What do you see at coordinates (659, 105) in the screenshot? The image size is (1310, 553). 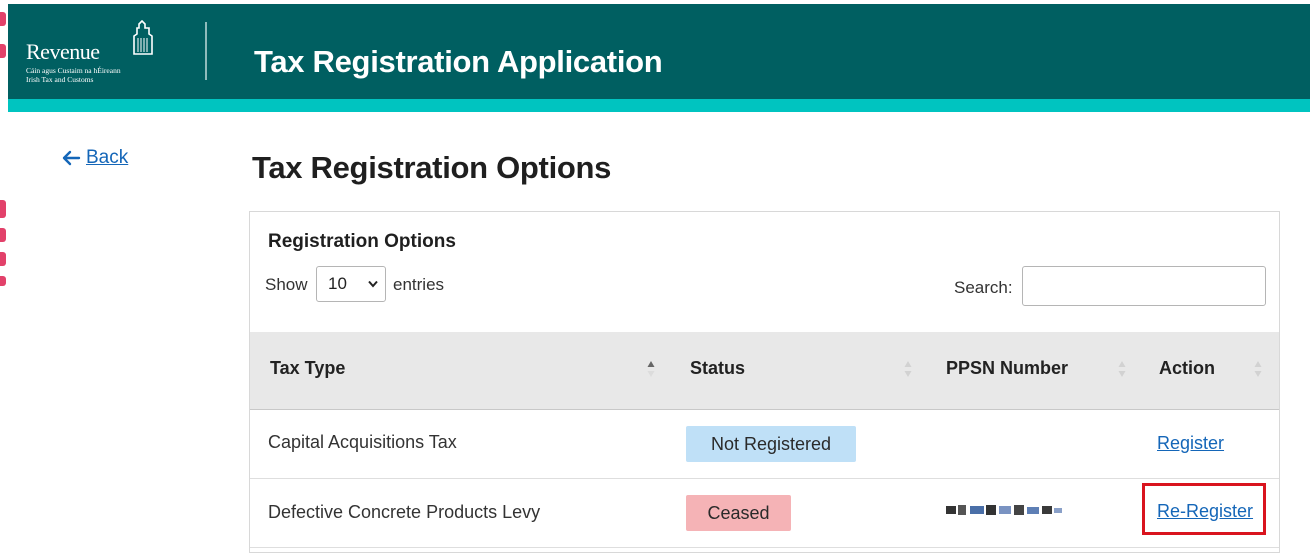 I see `header-stripe` at bounding box center [659, 105].